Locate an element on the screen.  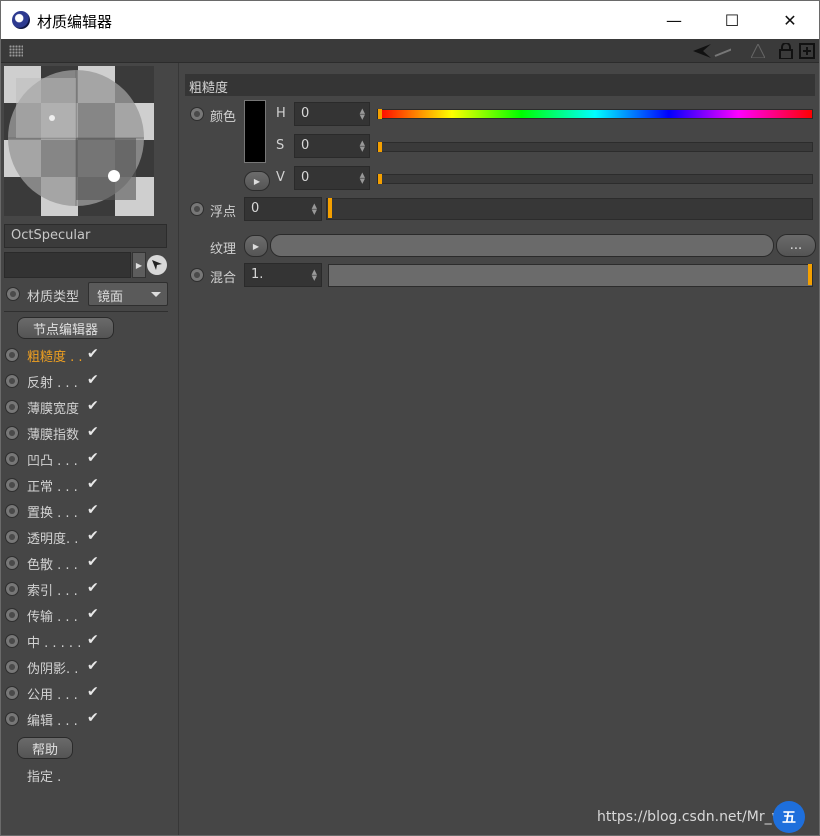
channel-item: 反射 . . . ✔ is located at coordinates (90, 381).